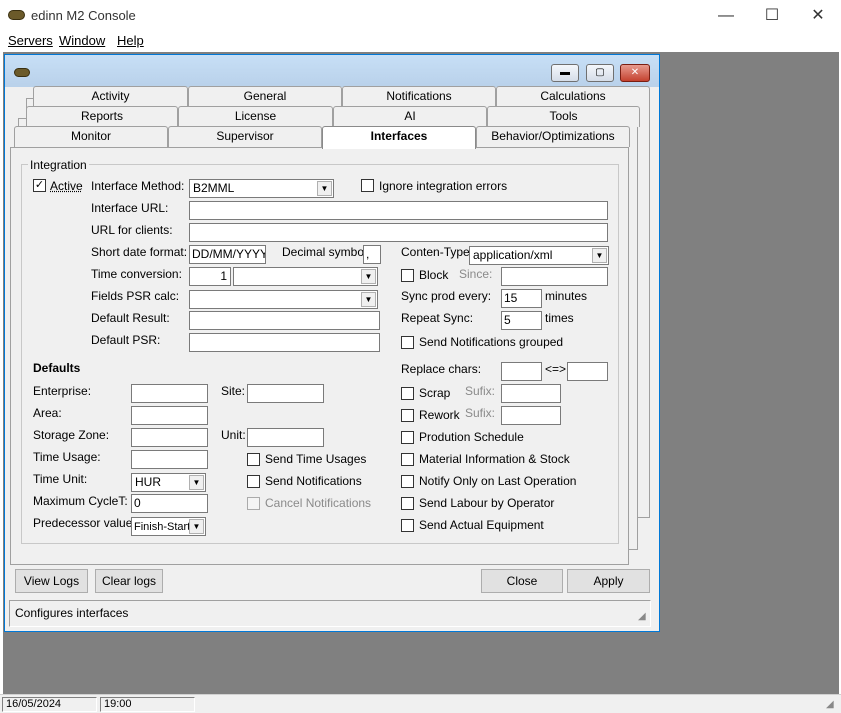 The height and width of the screenshot is (713, 841). What do you see at coordinates (830, 704) in the screenshot?
I see `resize-grip-icon: ◢` at bounding box center [830, 704].